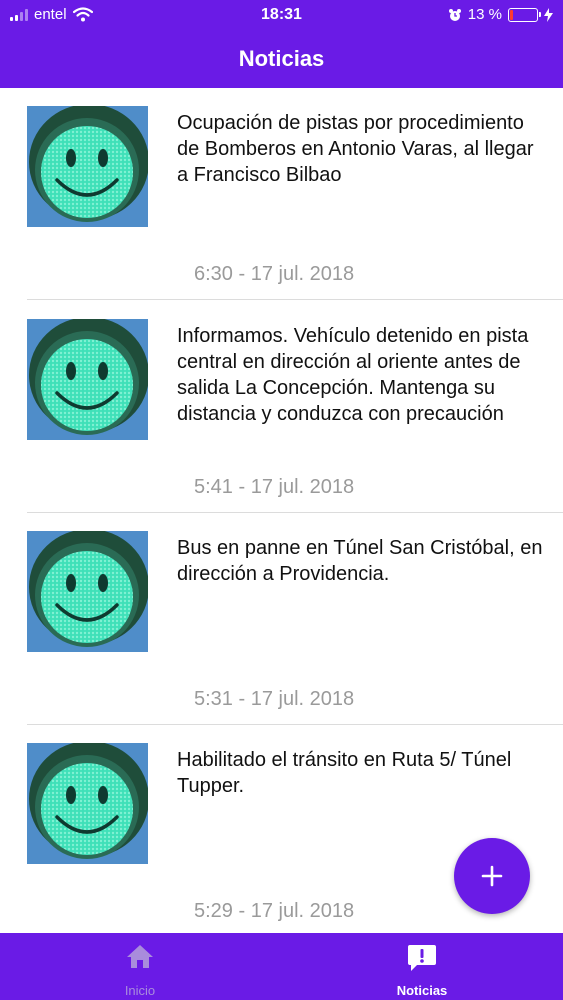 This screenshot has width=563, height=1000. Describe the element at coordinates (274, 911) in the screenshot. I see `news-date: 5:29 - 17 jul. 2018` at that location.